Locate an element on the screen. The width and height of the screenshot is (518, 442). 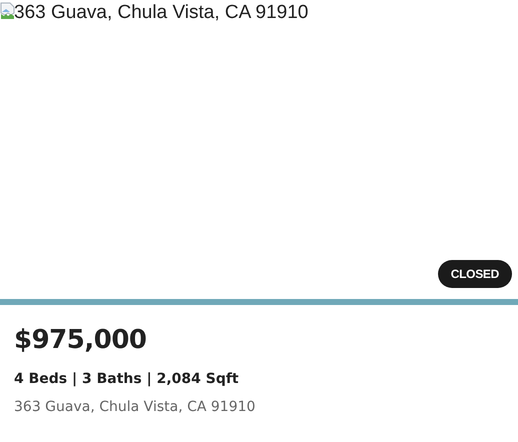
broken-image-icon is located at coordinates (8, 11).